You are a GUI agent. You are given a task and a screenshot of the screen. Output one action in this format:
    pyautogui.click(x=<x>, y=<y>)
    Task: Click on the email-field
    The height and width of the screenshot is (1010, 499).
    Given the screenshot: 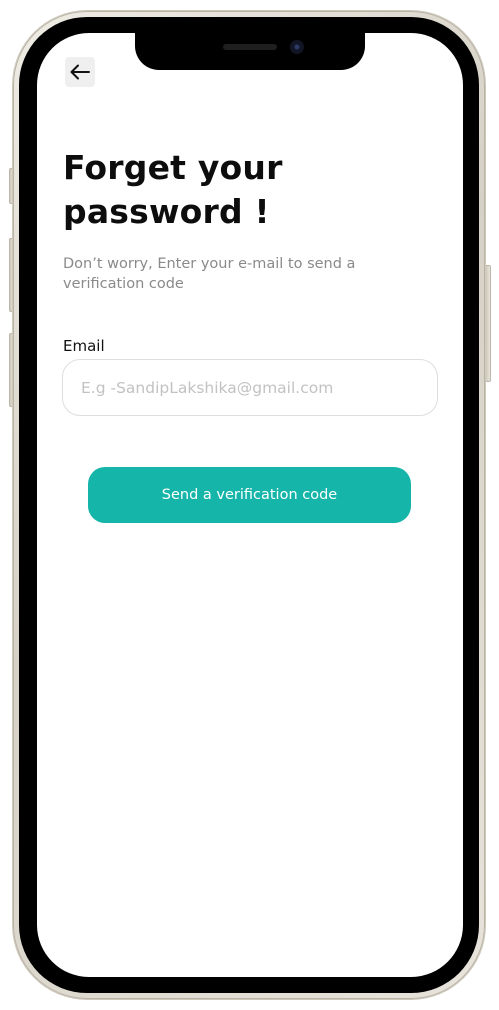 What is the action you would take?
    pyautogui.click(x=250, y=387)
    